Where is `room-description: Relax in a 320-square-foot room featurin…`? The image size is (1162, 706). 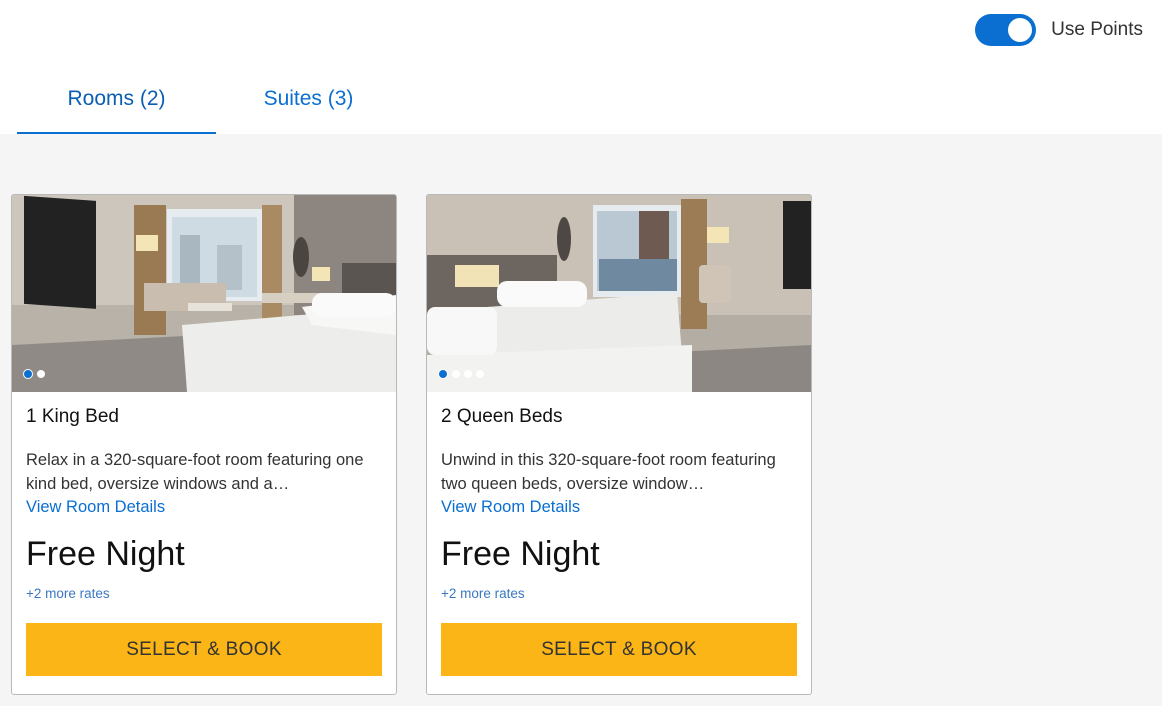
room-description: Relax in a 320-square-foot room featurin… is located at coordinates (195, 472).